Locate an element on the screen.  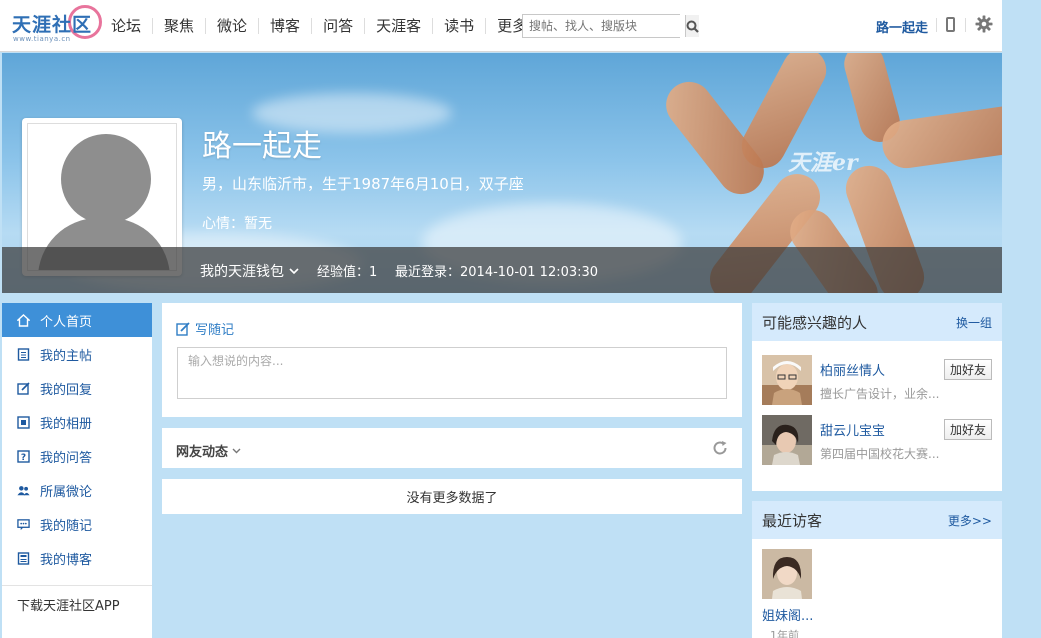
group-icon is located at coordinates (23, 490).